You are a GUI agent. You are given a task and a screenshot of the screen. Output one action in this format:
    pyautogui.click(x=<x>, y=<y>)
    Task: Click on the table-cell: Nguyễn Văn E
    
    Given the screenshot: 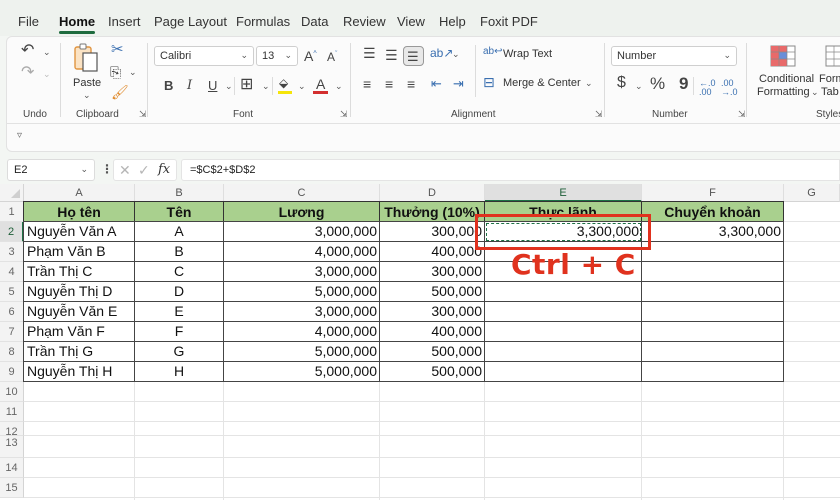 What is the action you would take?
    pyautogui.click(x=79, y=311)
    